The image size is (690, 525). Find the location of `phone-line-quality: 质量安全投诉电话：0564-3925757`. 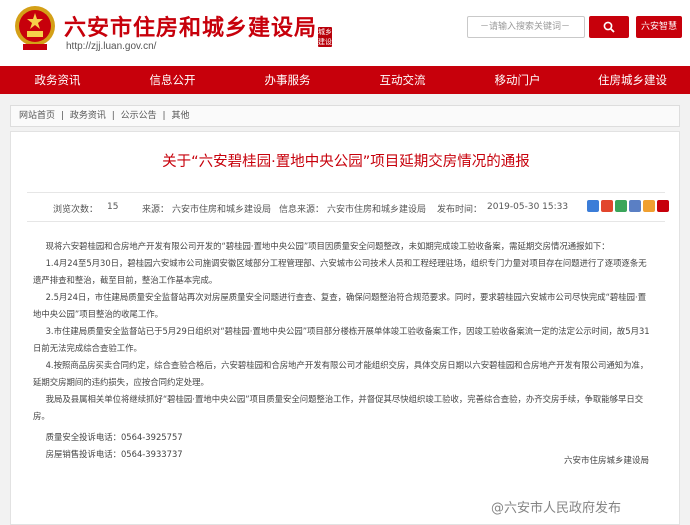

phone-line-quality: 质量安全投诉电话：0564-3925757 is located at coordinates (343, 437).